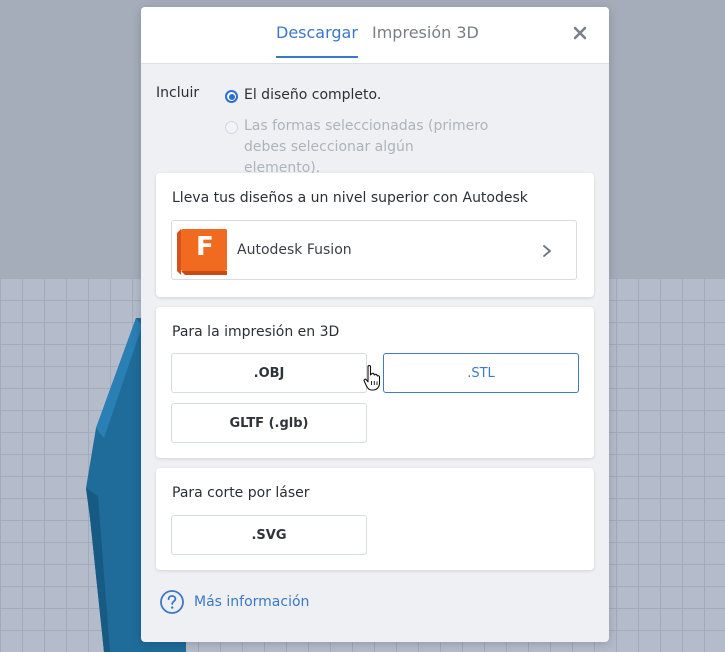 This screenshot has height=652, width=725. I want to click on laser-card: Para corte por láser .SVG, so click(375, 519).